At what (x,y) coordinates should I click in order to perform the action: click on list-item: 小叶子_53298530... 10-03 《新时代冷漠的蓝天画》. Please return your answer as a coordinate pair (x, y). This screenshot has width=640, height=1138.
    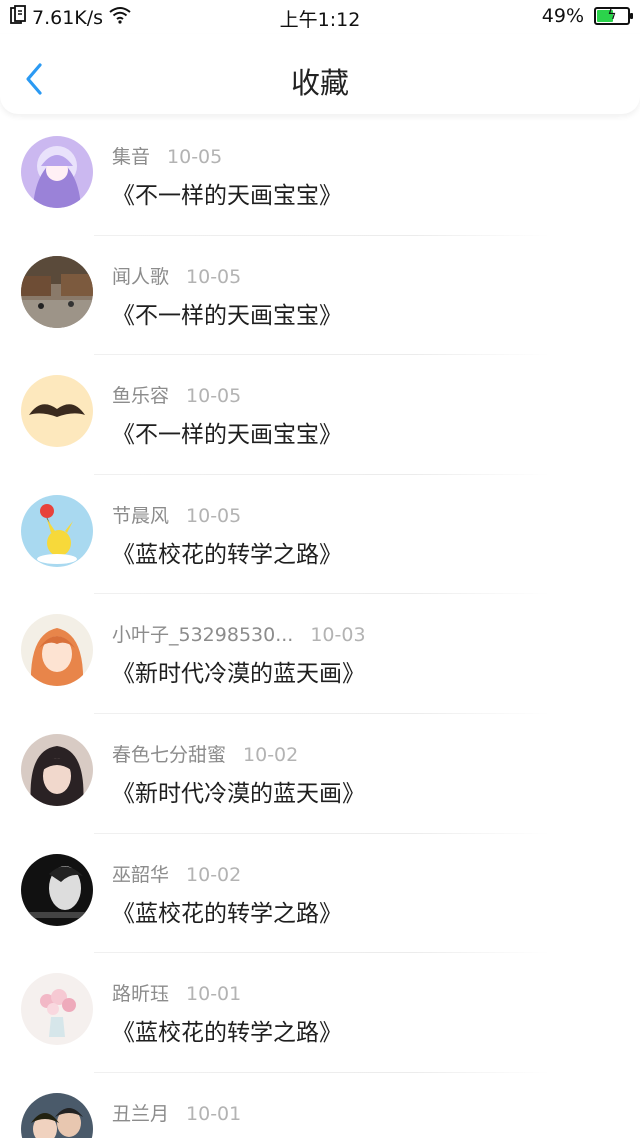
    Looking at the image, I should click on (320, 654).